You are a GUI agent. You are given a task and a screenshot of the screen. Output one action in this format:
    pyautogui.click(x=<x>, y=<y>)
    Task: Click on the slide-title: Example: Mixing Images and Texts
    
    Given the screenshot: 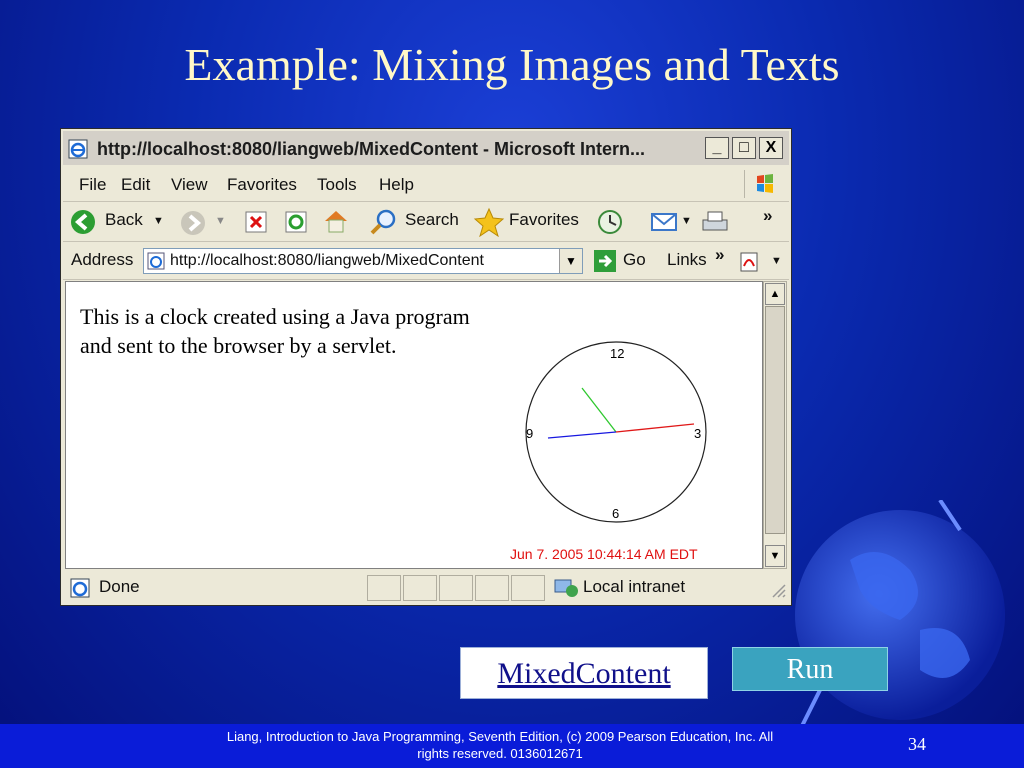 What is the action you would take?
    pyautogui.click(x=512, y=64)
    